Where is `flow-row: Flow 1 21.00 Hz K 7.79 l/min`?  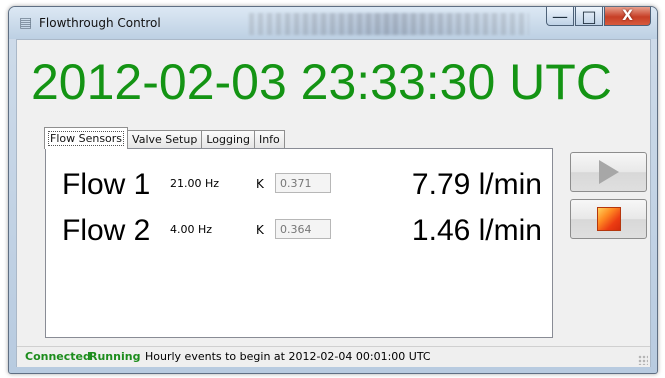 flow-row: Flow 1 21.00 Hz K 7.79 l/min is located at coordinates (299, 185).